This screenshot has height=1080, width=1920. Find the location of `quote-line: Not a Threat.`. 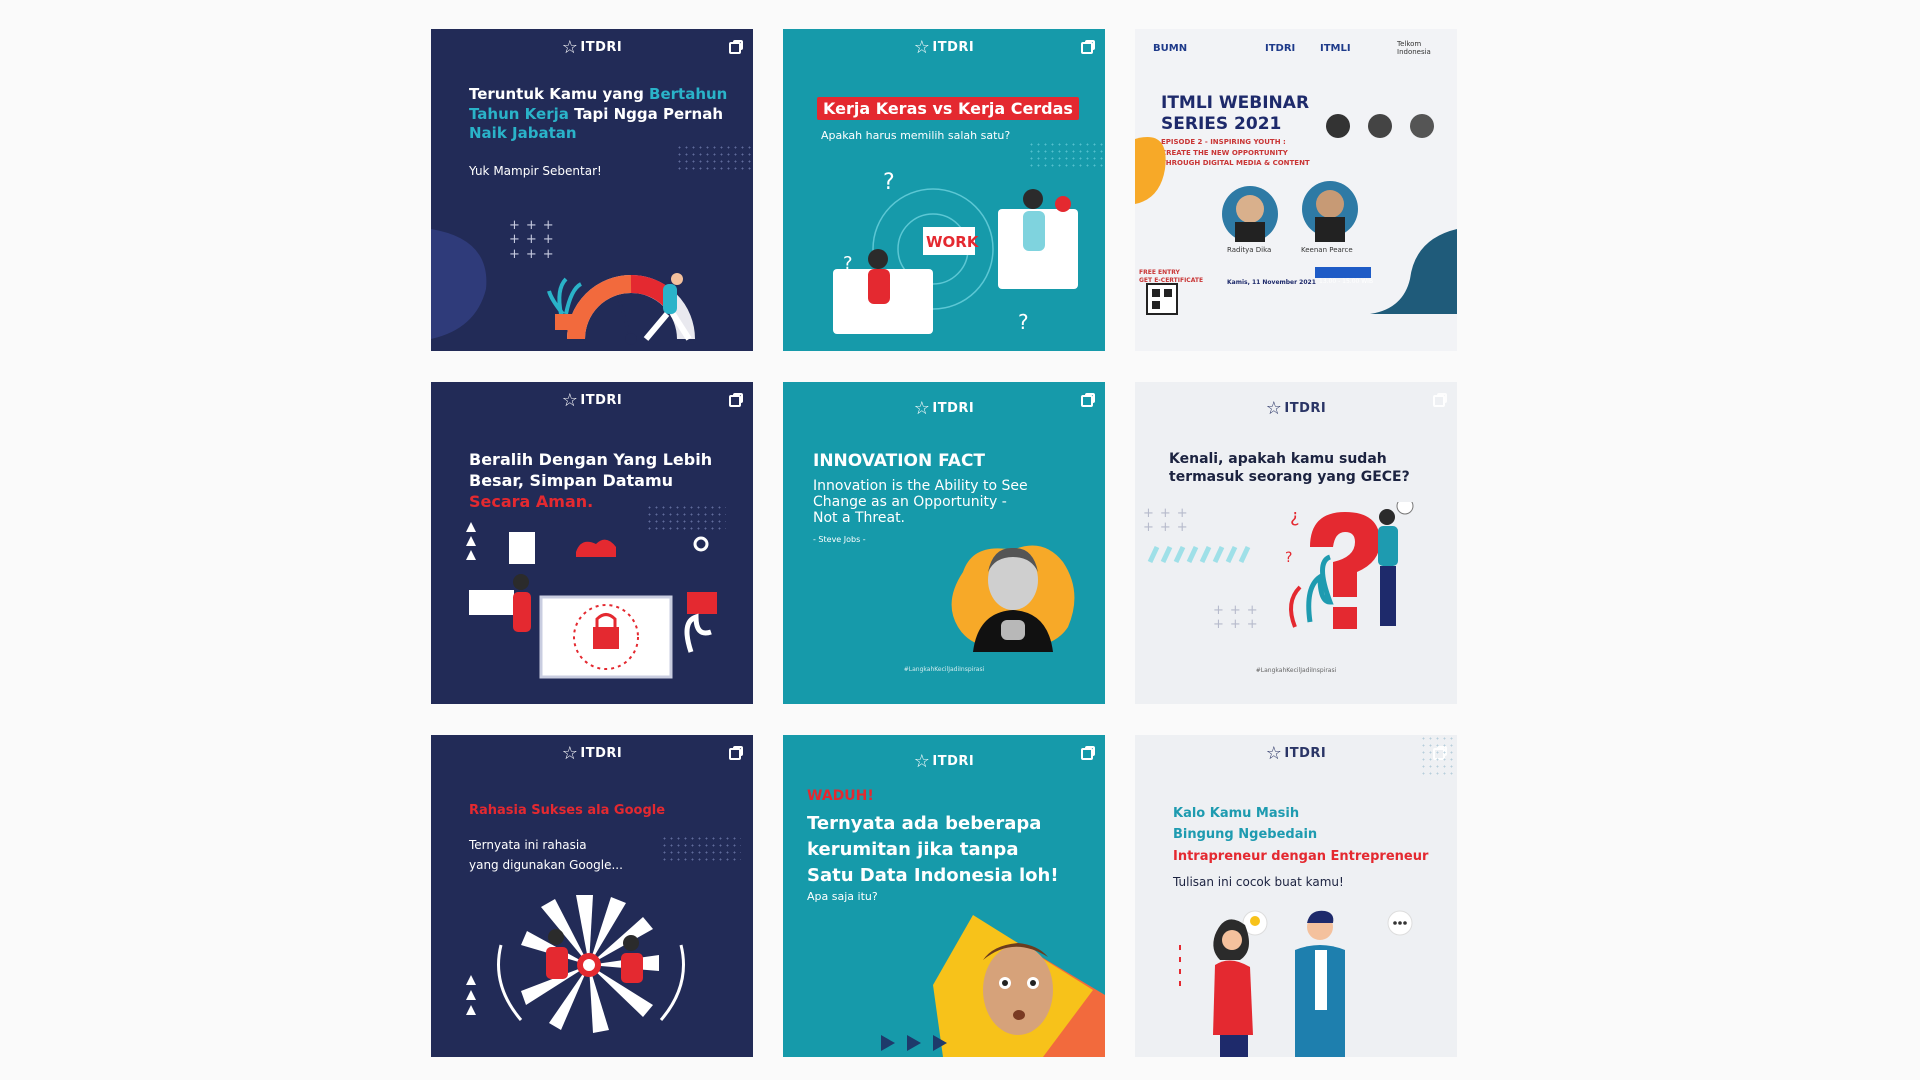

quote-line: Not a Threat. is located at coordinates (859, 518).